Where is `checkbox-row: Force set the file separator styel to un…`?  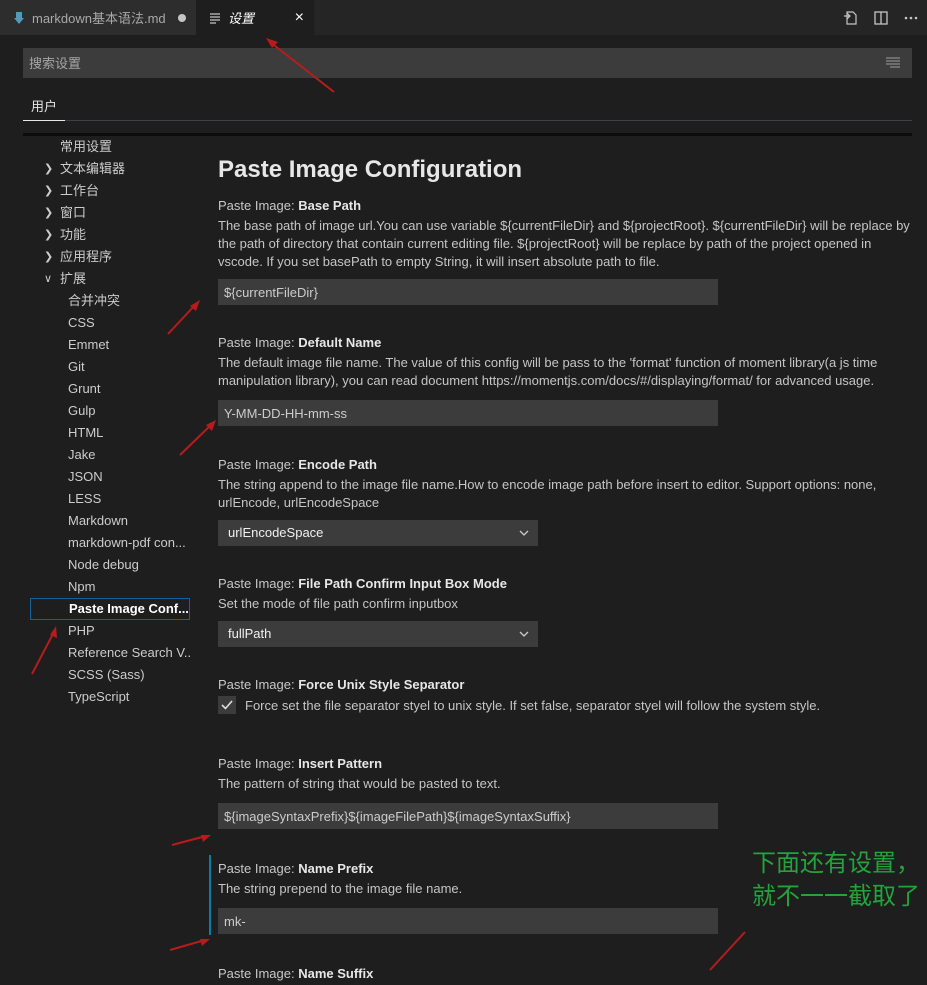
checkbox-row: Force set the file separator styel to un… is located at coordinates (565, 705).